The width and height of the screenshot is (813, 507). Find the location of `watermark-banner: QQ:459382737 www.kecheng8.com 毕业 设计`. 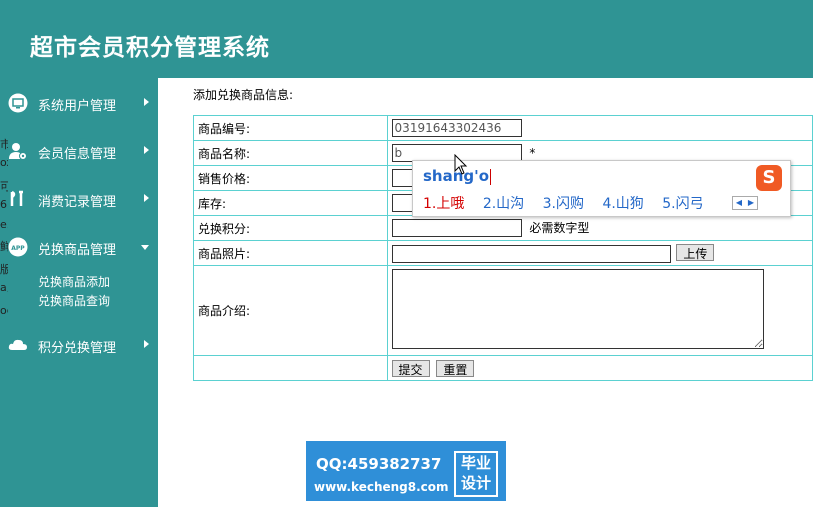

watermark-banner: QQ:459382737 www.kecheng8.com 毕业 设计 is located at coordinates (406, 471).